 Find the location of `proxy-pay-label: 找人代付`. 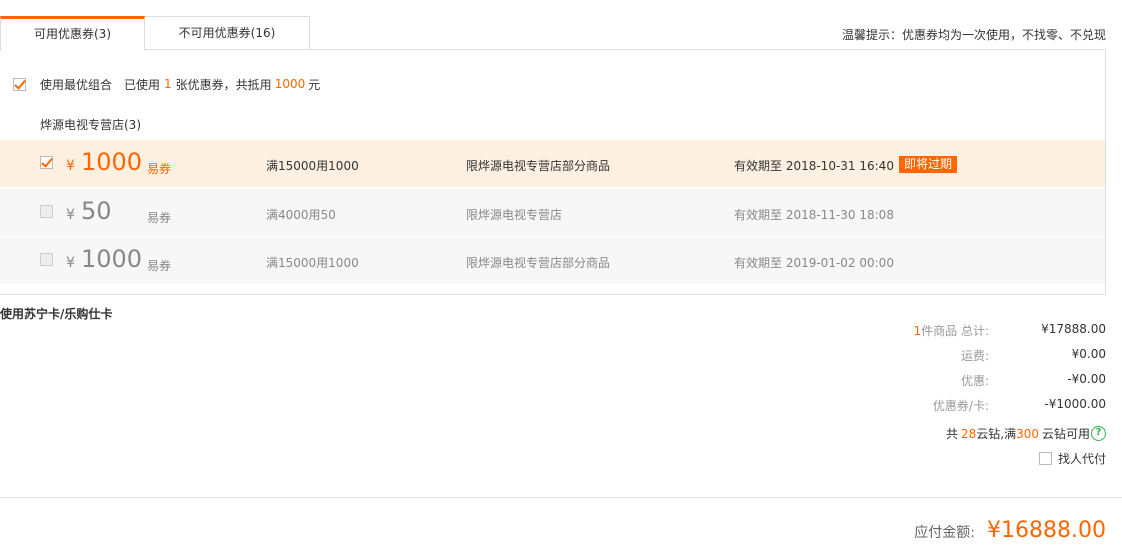

proxy-pay-label: 找人代付 is located at coordinates (1081, 459).